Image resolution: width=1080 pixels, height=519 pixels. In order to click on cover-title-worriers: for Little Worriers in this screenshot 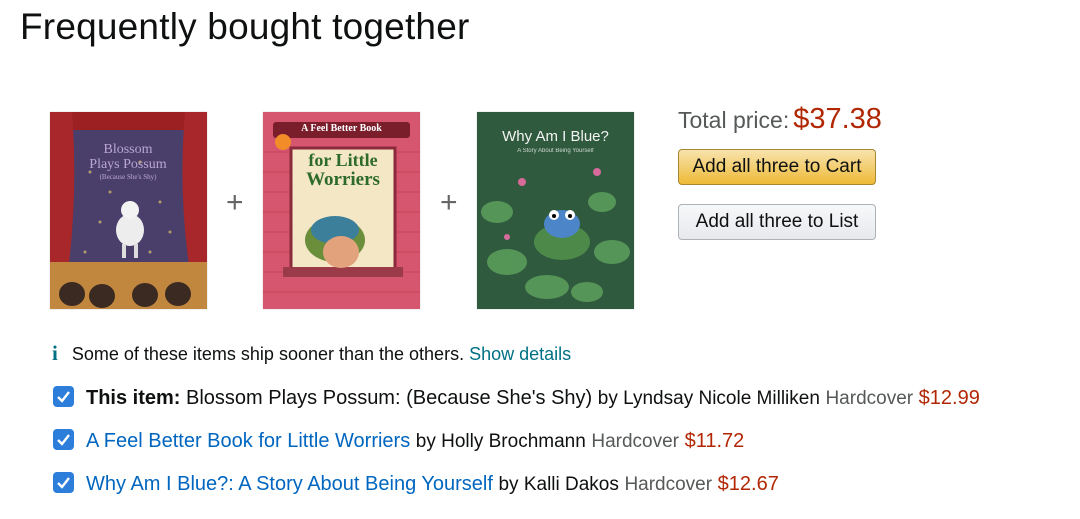, I will do `click(343, 170)`.